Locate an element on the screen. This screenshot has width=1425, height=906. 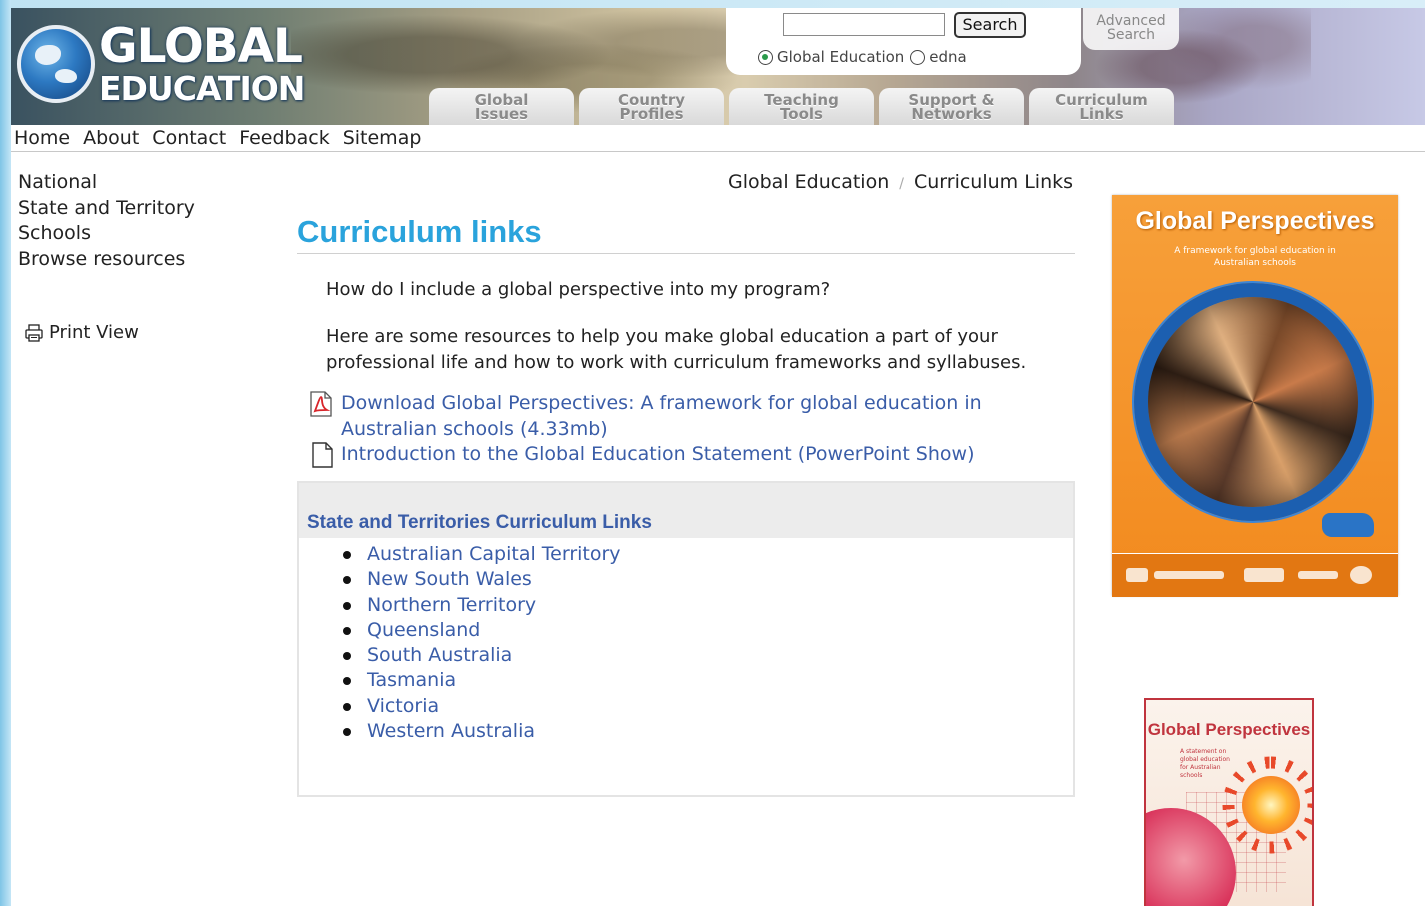
state-link-qld: Queensland is located at coordinates (482, 630).